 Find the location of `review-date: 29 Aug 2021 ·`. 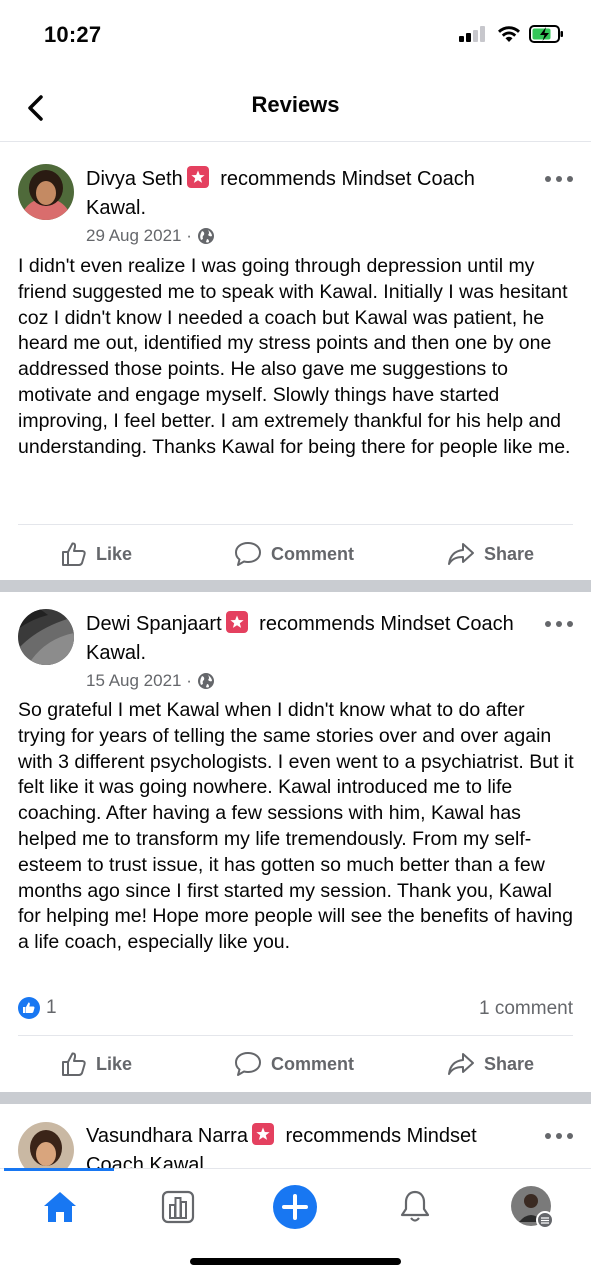

review-date: 29 Aug 2021 · is located at coordinates (139, 236).